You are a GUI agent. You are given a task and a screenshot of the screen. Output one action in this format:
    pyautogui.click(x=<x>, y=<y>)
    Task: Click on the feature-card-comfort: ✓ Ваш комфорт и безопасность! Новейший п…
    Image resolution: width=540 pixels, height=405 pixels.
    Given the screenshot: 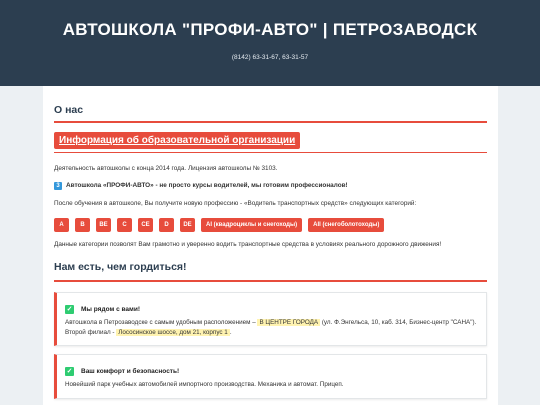 What is the action you would take?
    pyautogui.click(x=270, y=376)
    